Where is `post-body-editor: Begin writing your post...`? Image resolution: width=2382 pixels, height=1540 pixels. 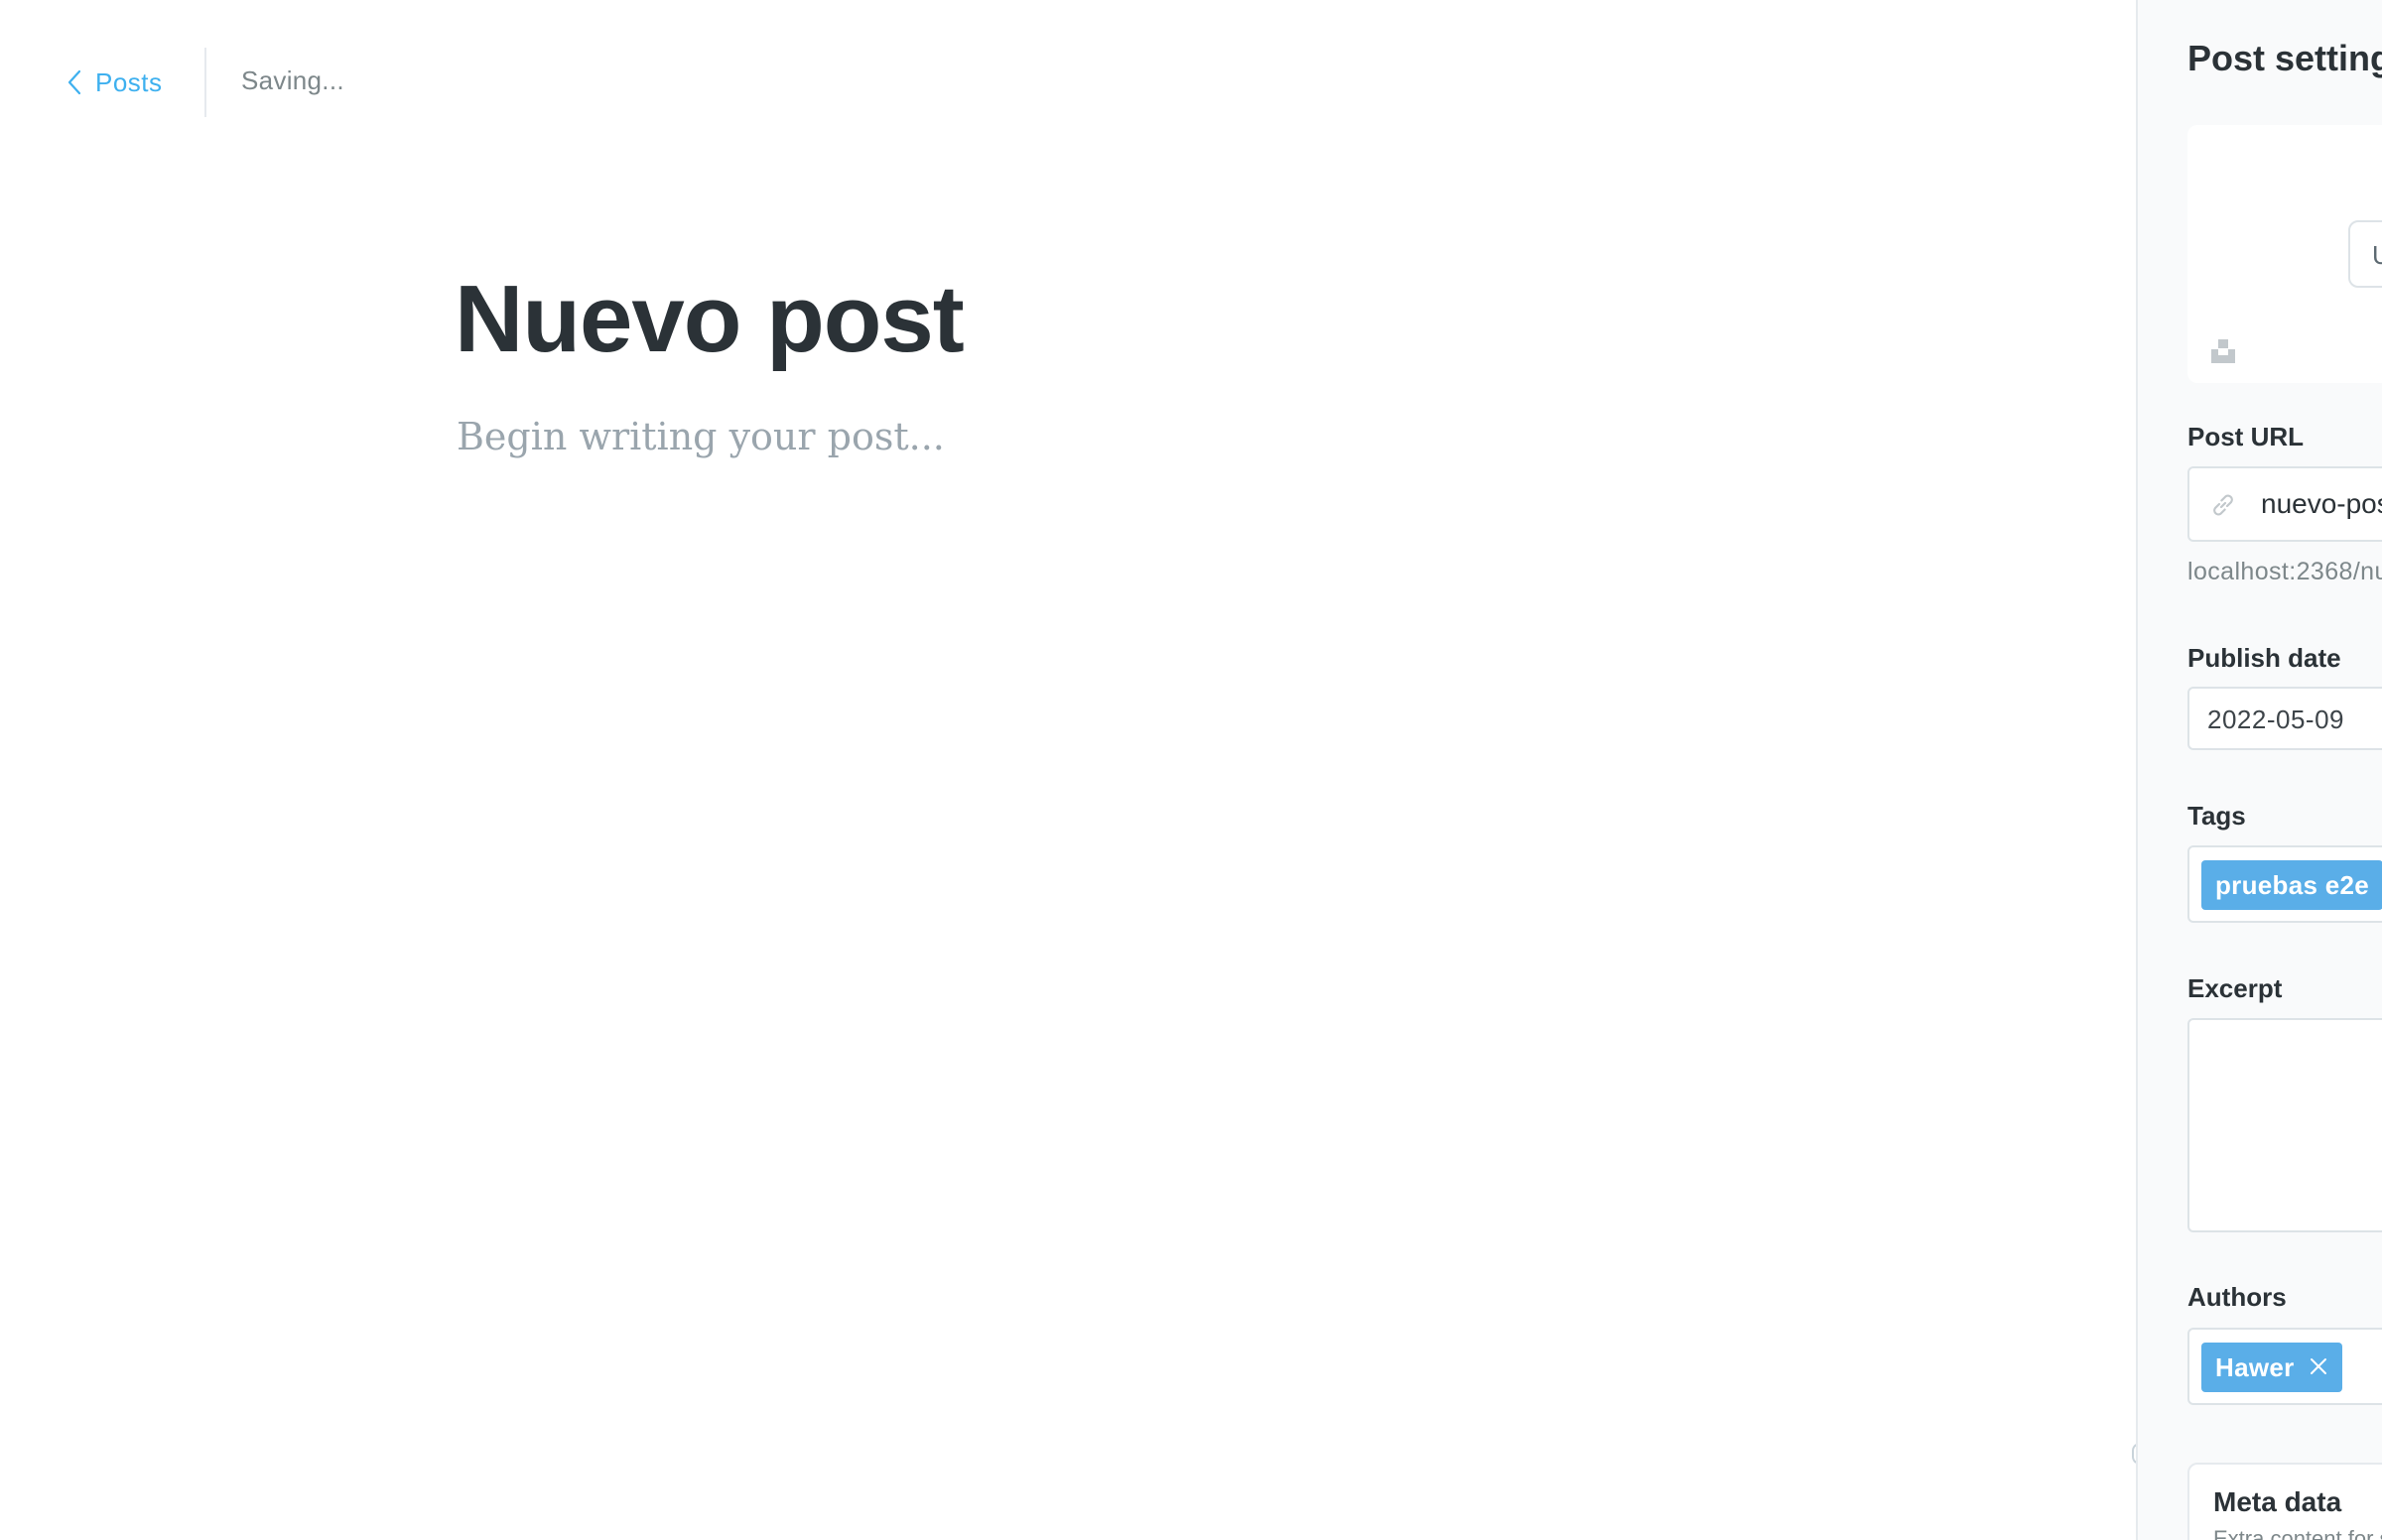 post-body-editor: Begin writing your post... is located at coordinates (701, 436).